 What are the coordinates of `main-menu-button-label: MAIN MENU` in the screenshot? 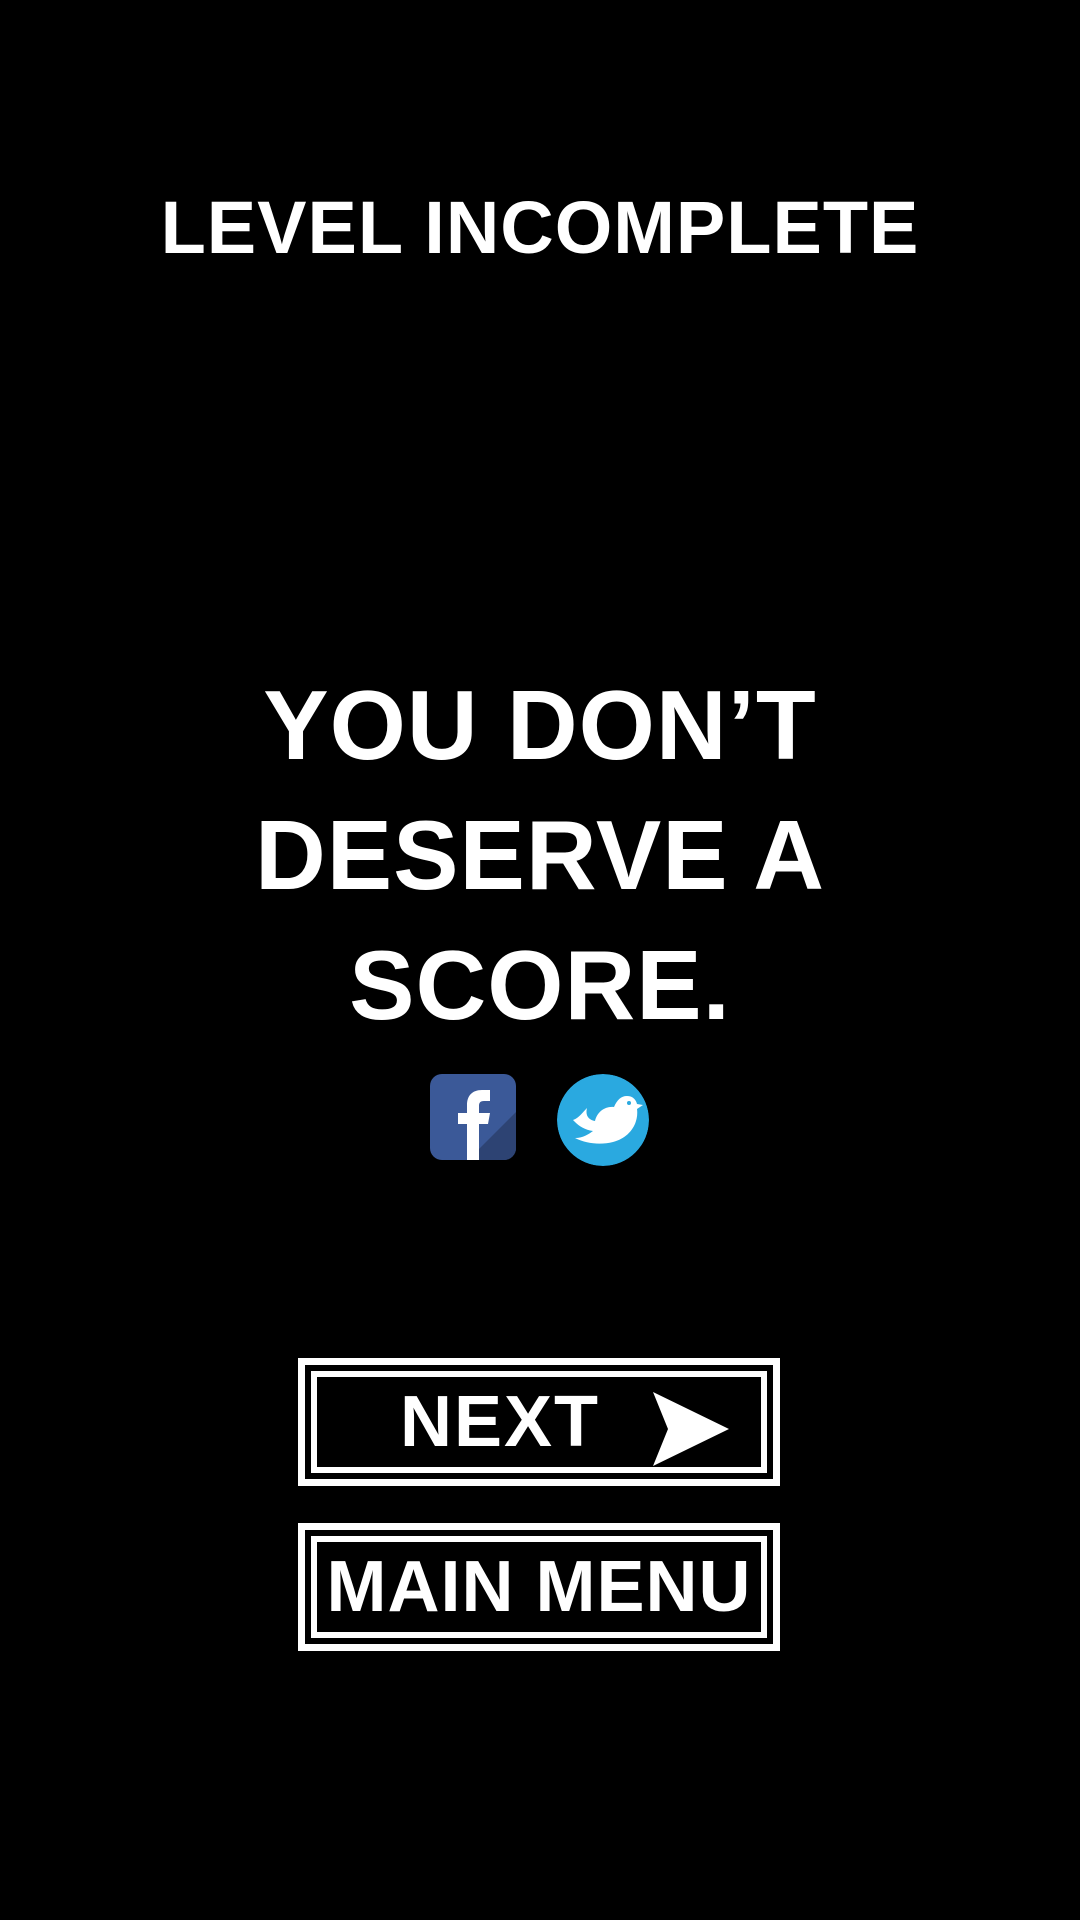 It's located at (539, 1587).